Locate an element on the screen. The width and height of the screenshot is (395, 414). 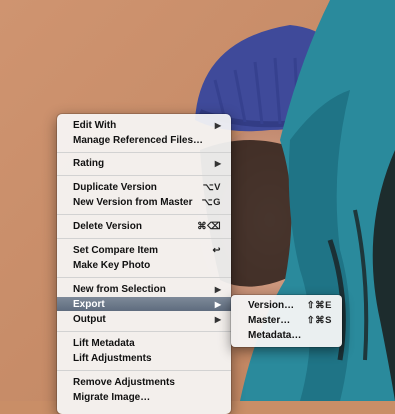
menu-item-shortcut: ↩ is located at coordinates (216, 250).